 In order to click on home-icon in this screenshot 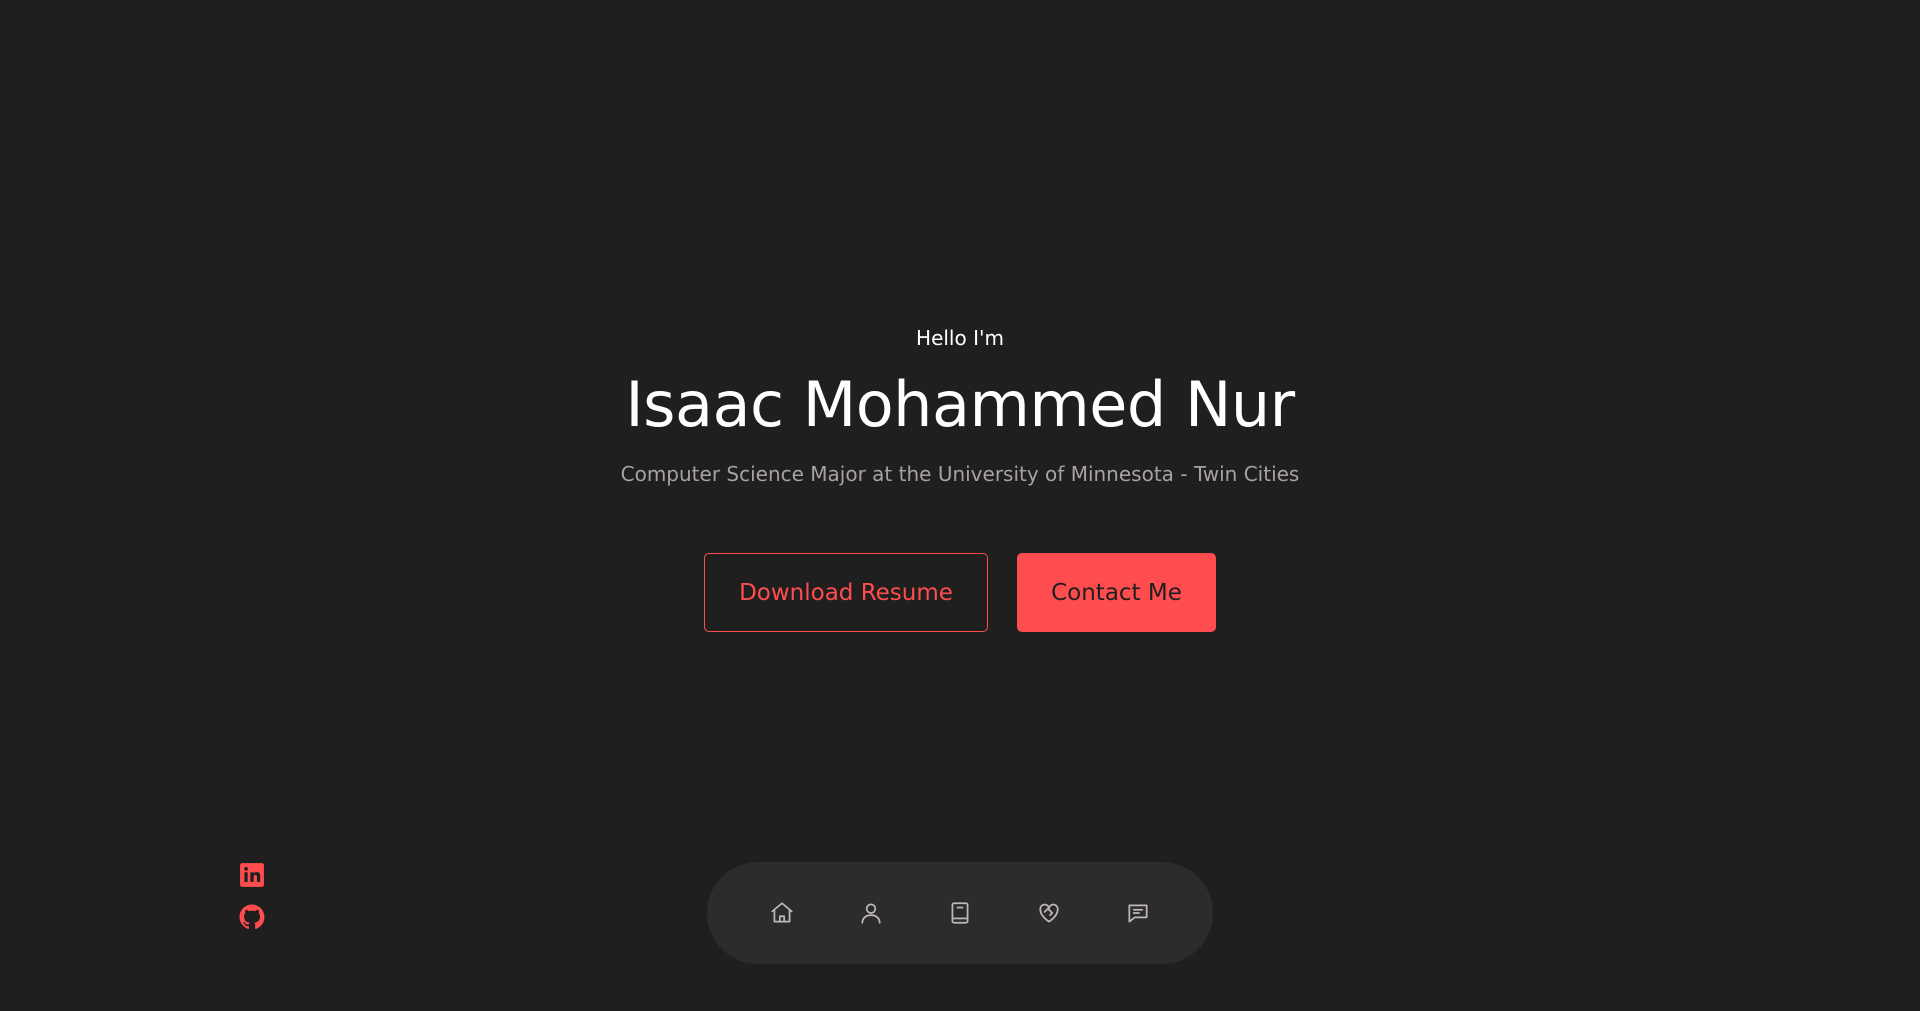, I will do `click(782, 912)`.